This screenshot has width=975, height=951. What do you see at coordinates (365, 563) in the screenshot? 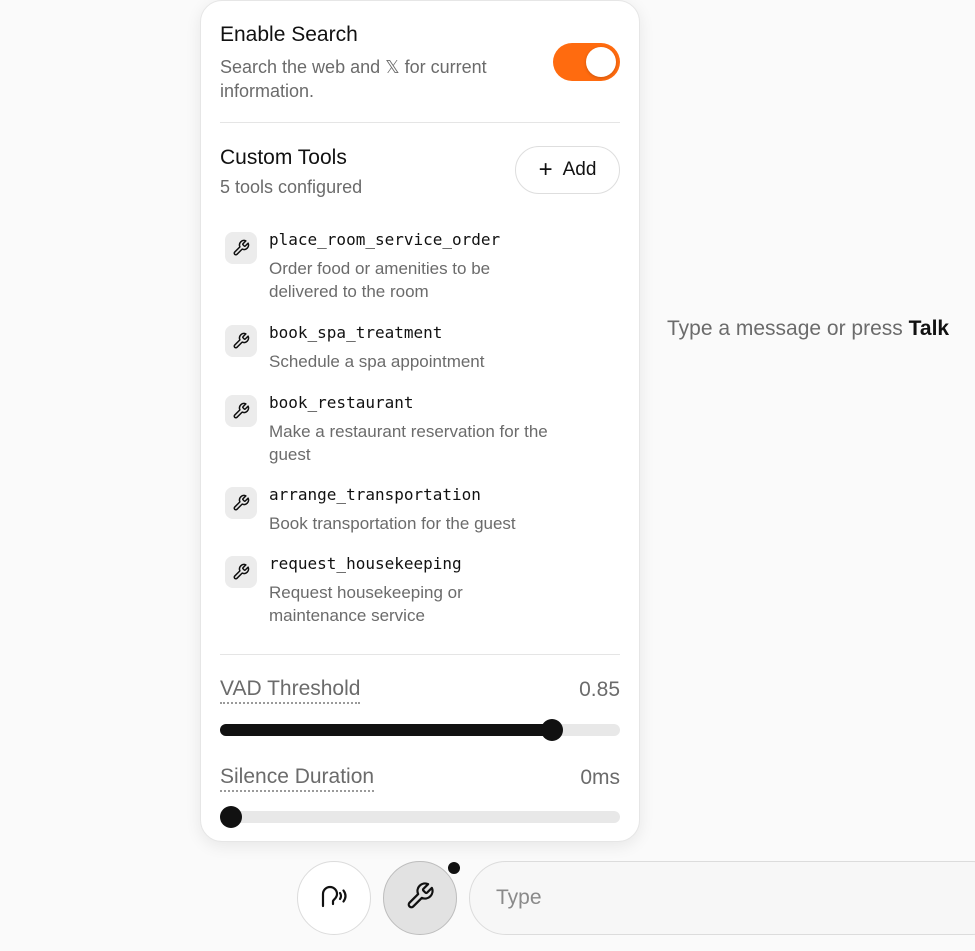
I see `tool-name: request_housekeeping` at bounding box center [365, 563].